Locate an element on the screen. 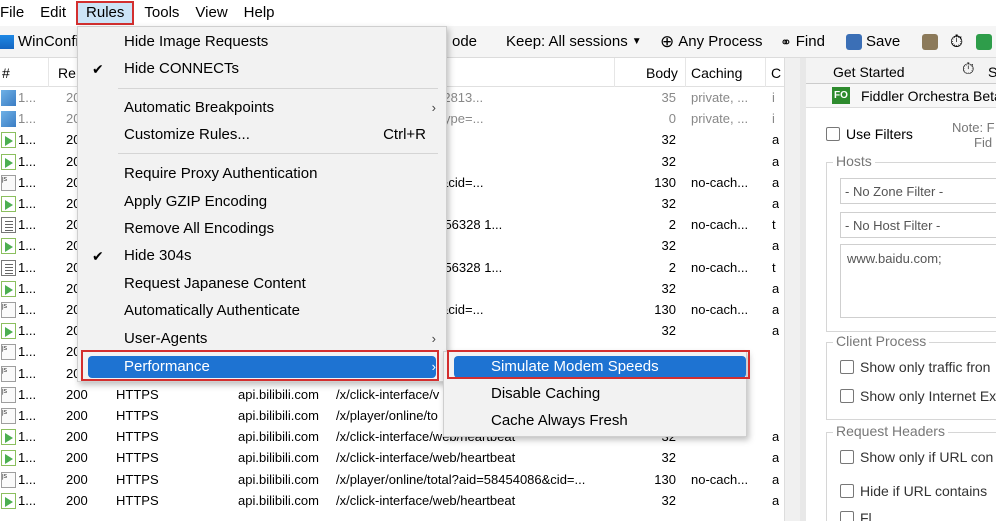 The height and width of the screenshot is (521, 996). cell-body: 0 is located at coordinates (672, 119).